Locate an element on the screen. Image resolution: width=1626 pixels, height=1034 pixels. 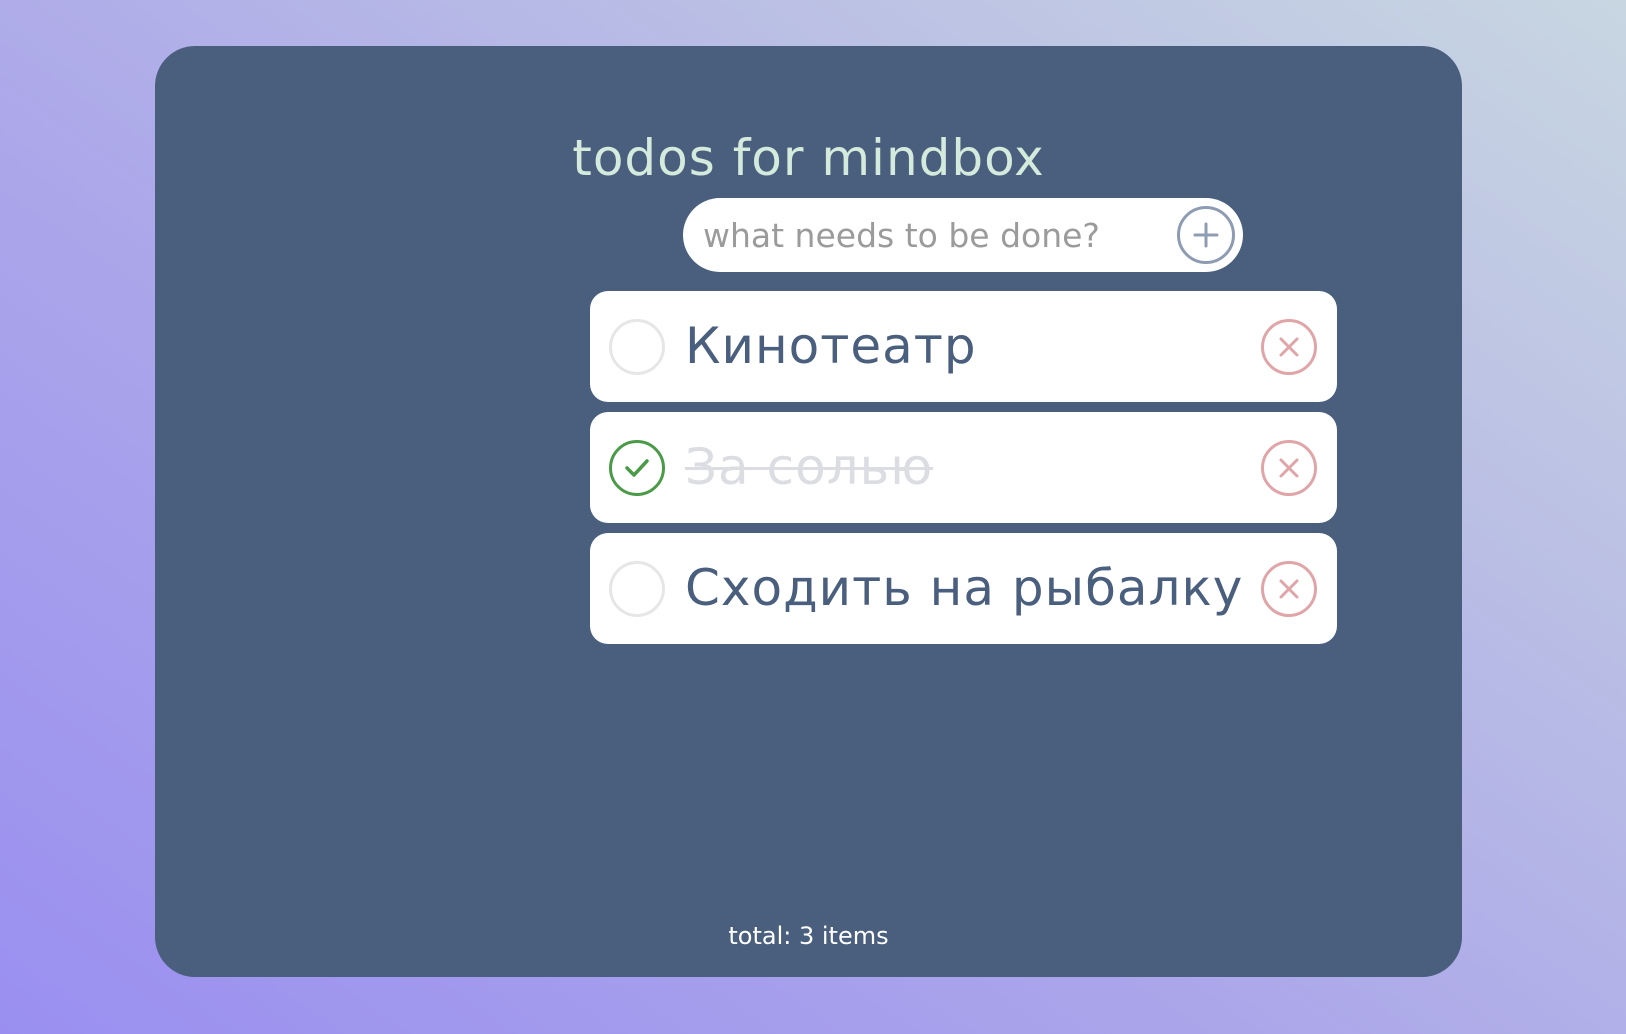
todo-item: Сходить на рыбалку is located at coordinates (963, 588).